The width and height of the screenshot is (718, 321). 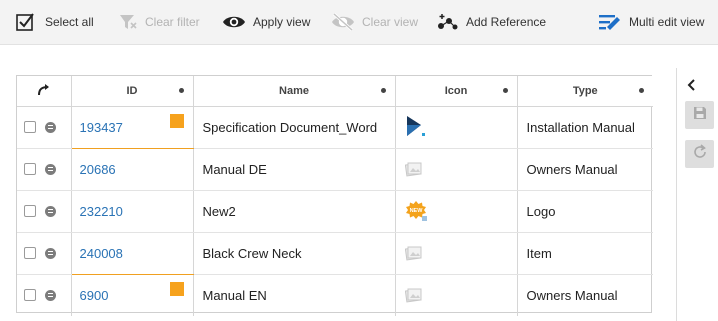 What do you see at coordinates (461, 211) in the screenshot?
I see `new-badge-icon: NEW` at bounding box center [461, 211].